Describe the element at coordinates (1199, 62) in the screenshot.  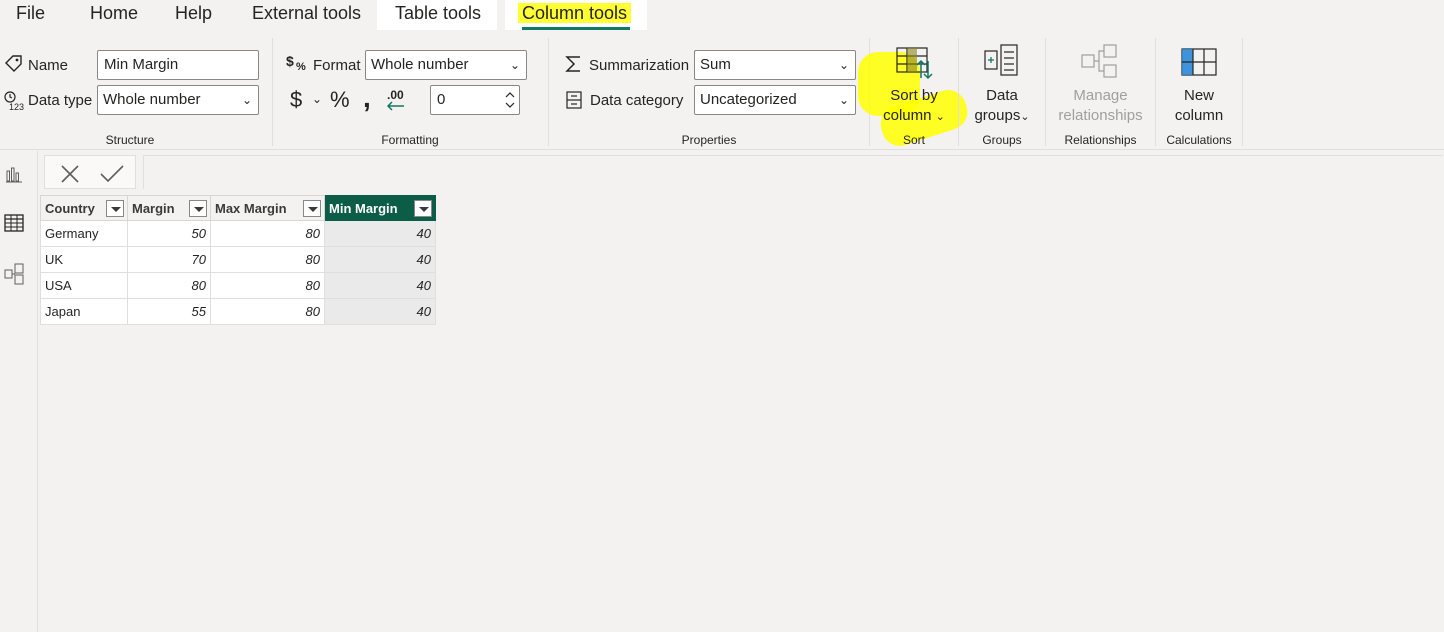
I see `new-column-icon` at that location.